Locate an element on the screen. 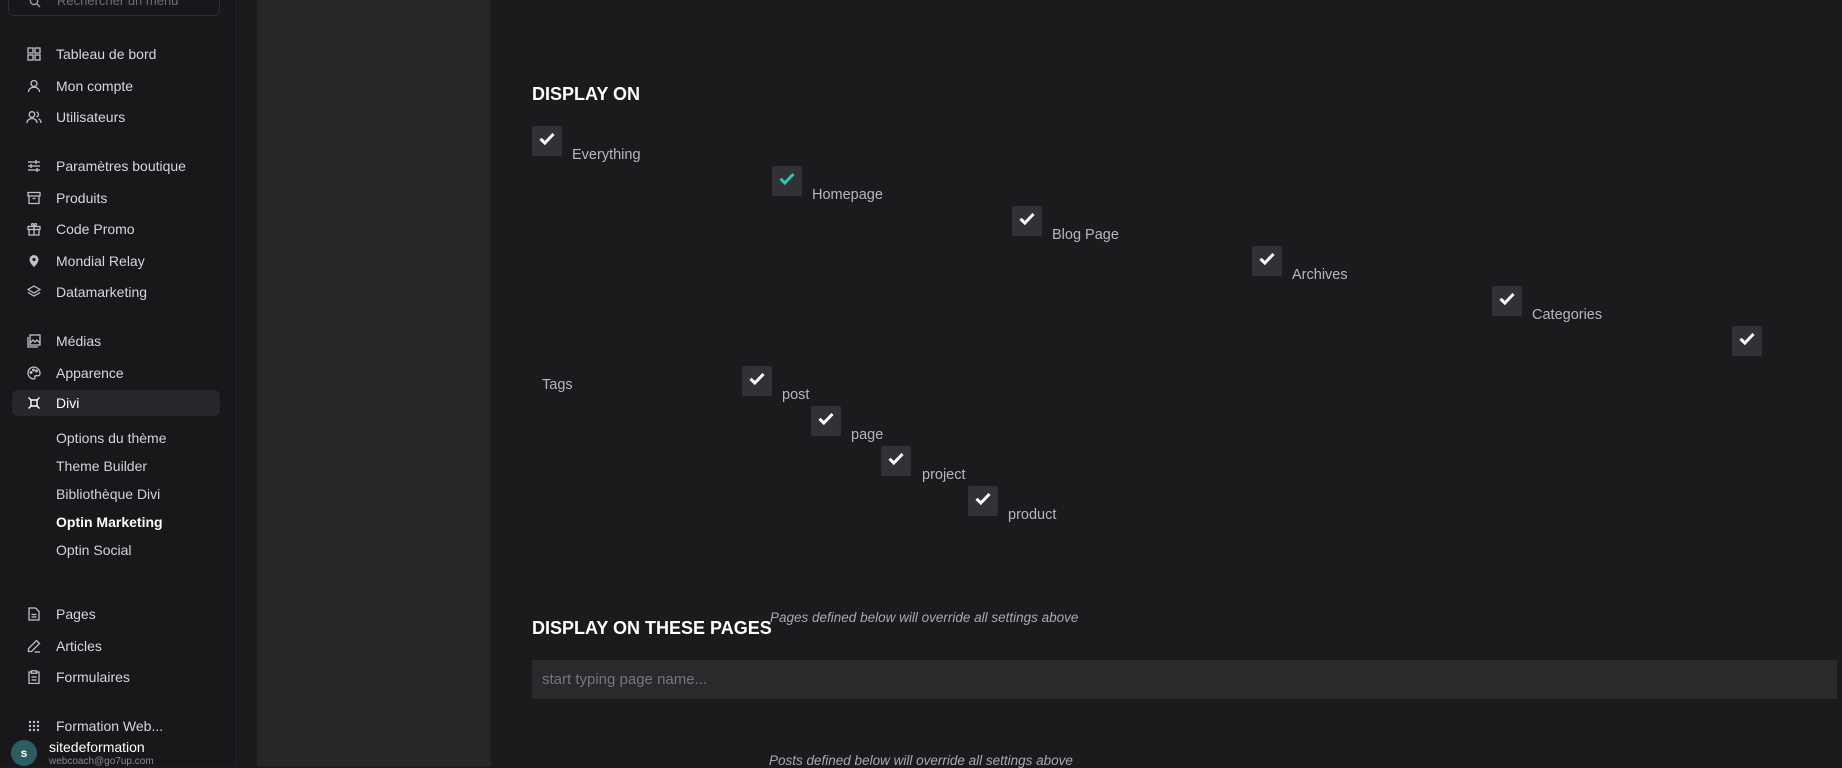 Image resolution: width=1842 pixels, height=768 pixels. display-on-title: DISPLAY ON is located at coordinates (586, 94).